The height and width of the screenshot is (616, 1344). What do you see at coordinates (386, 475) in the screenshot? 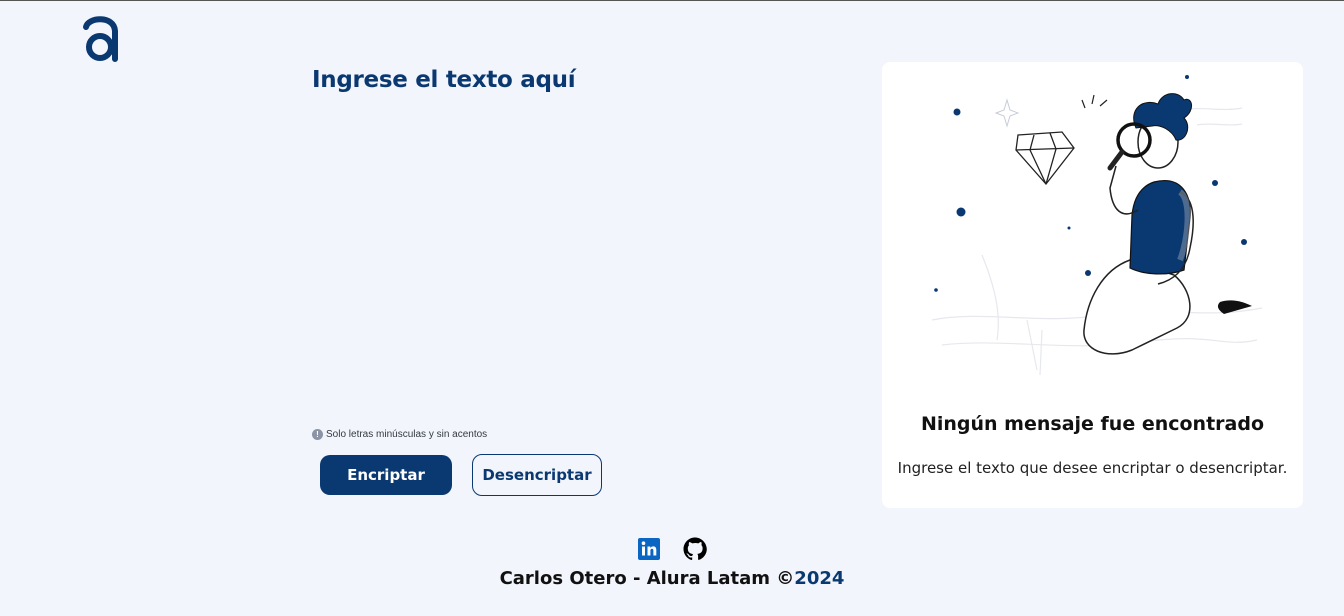
I see `encrypt-button: Encriptar` at bounding box center [386, 475].